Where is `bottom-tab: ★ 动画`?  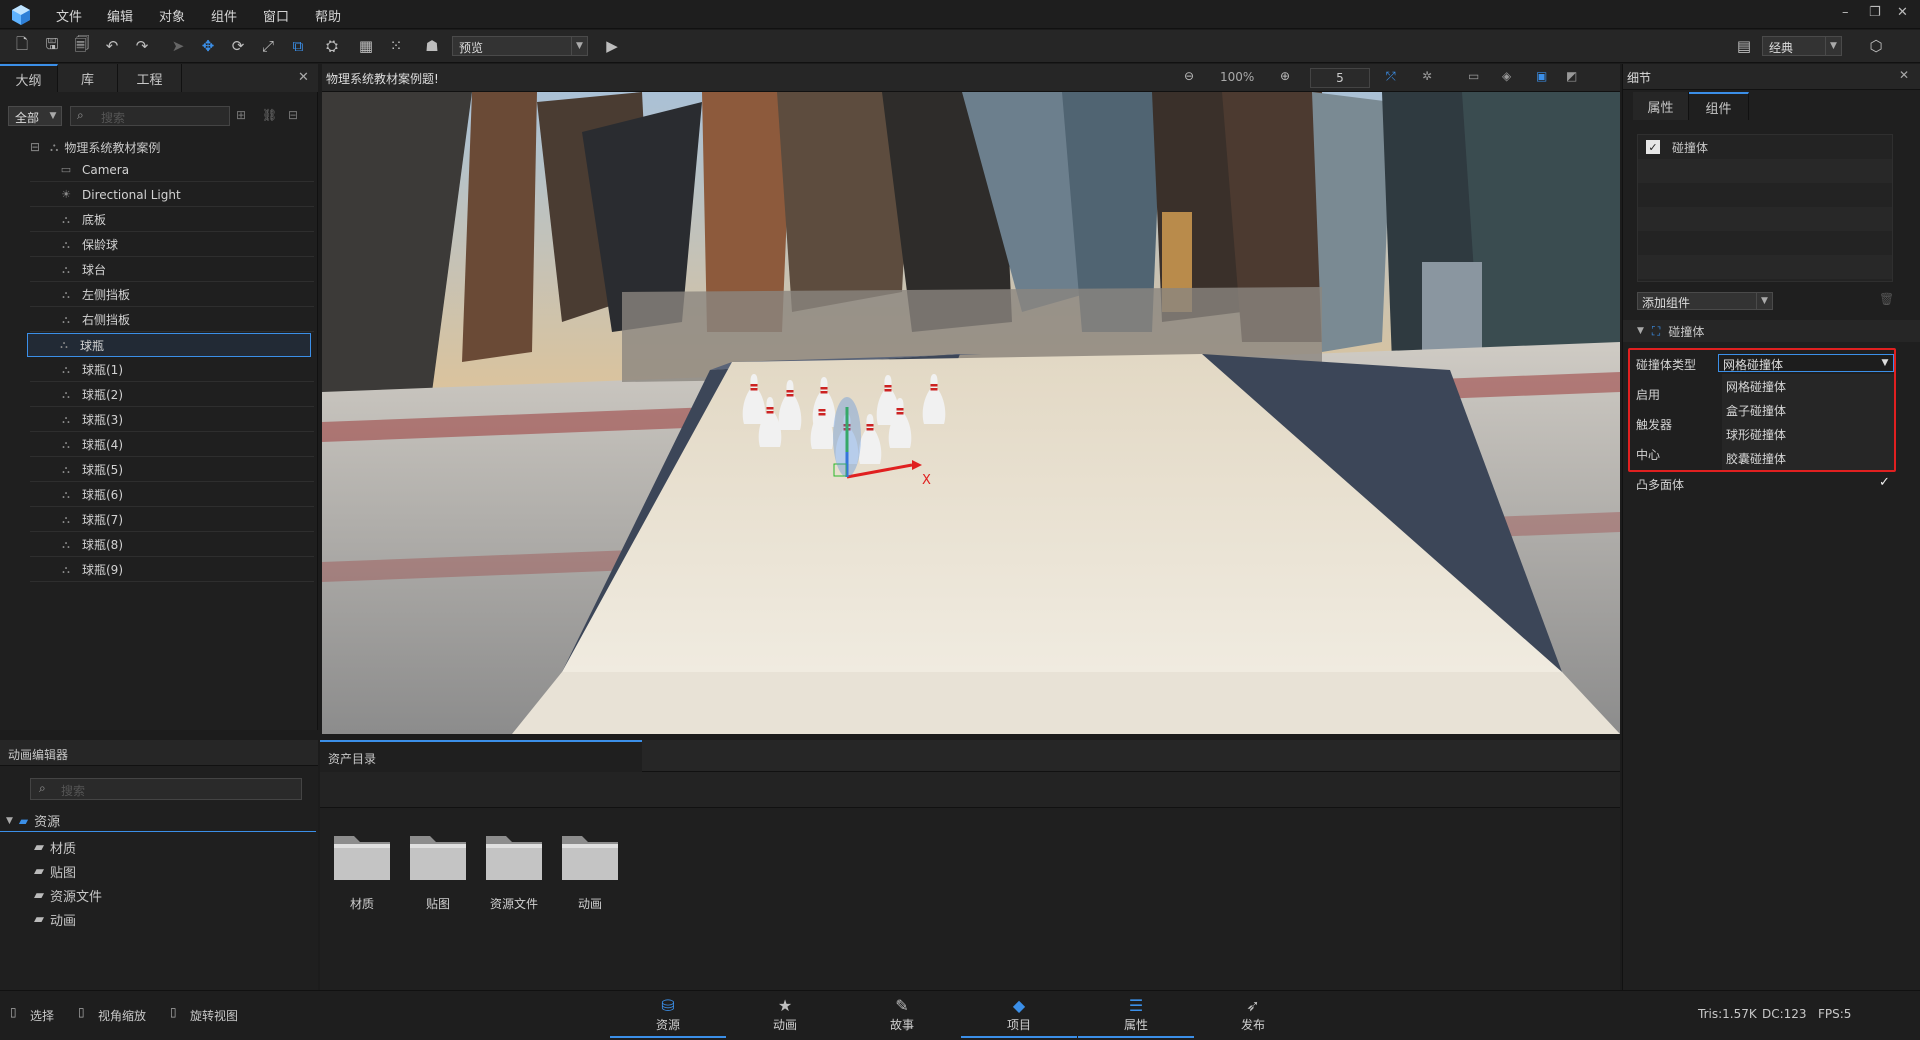 bottom-tab: ★ 动画 is located at coordinates (785, 1015).